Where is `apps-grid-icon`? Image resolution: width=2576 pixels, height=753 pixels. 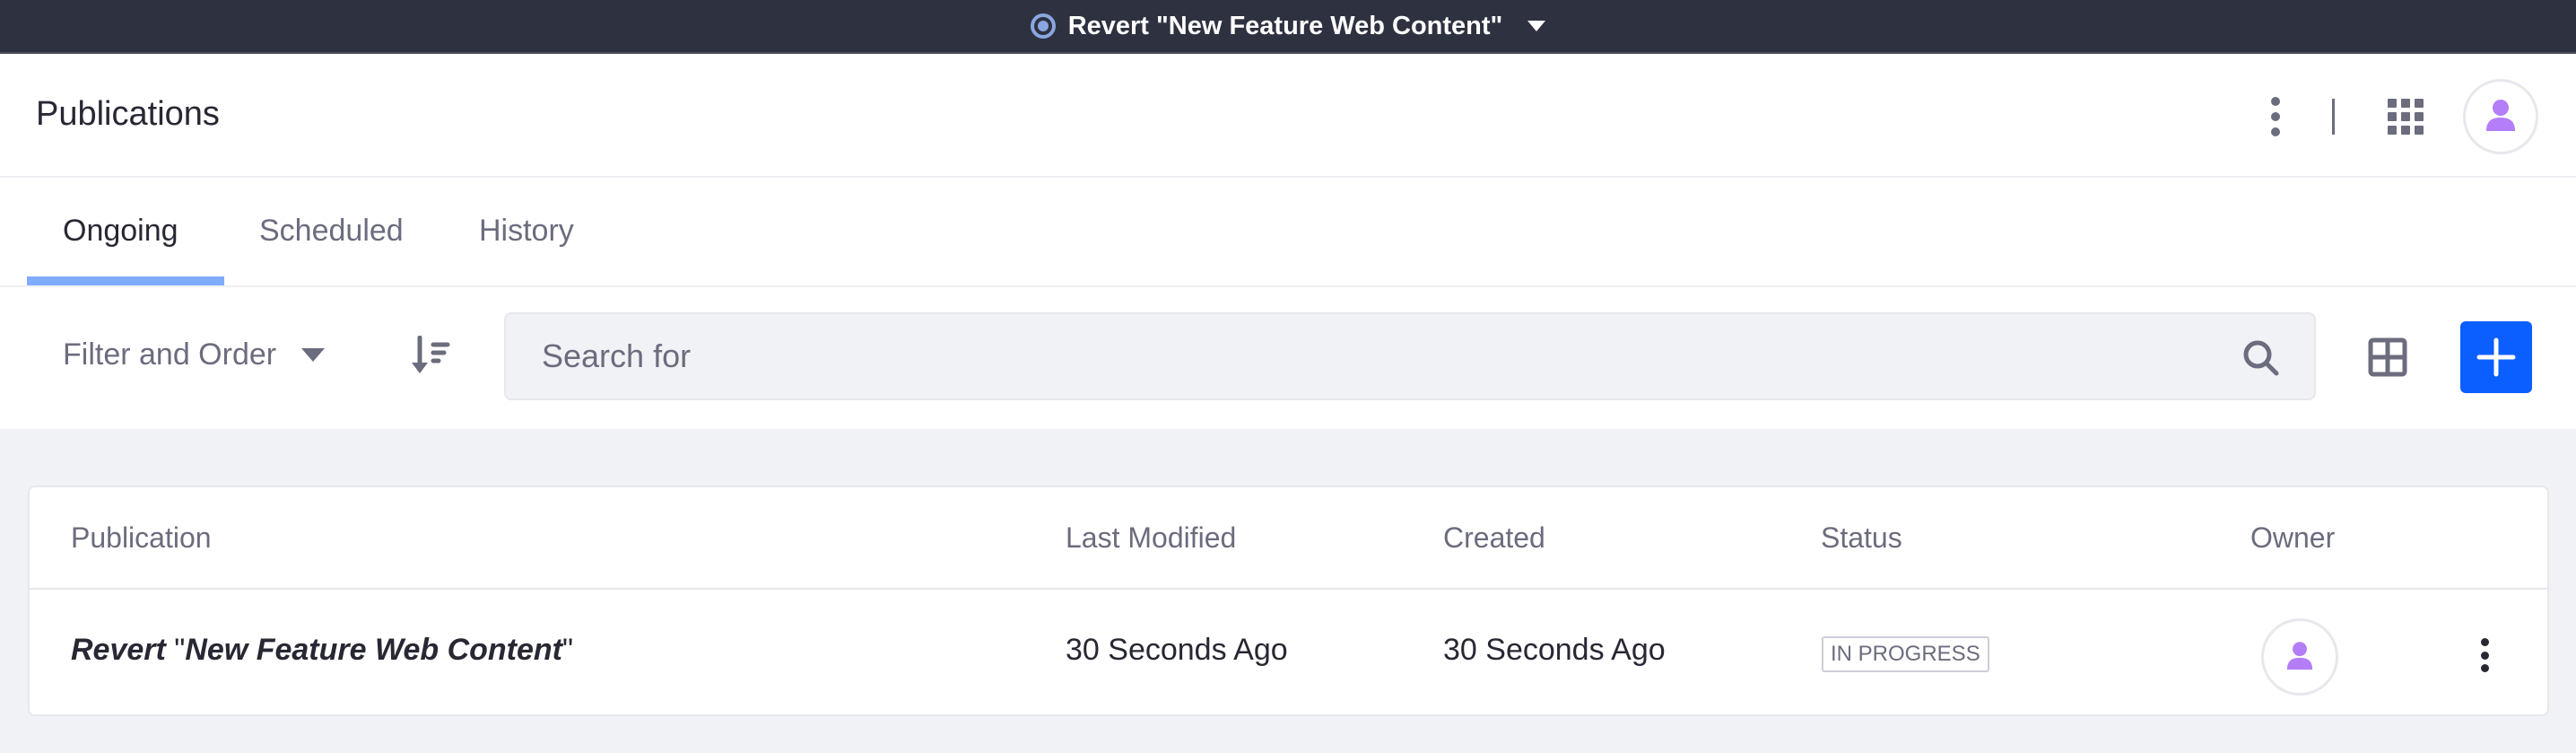
apps-grid-icon is located at coordinates (2406, 117).